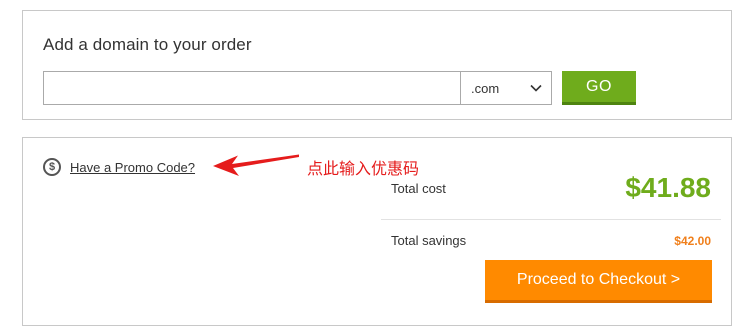 The width and height of the screenshot is (756, 329). What do you see at coordinates (52, 167) in the screenshot?
I see `dollar-circle-icon: $` at bounding box center [52, 167].